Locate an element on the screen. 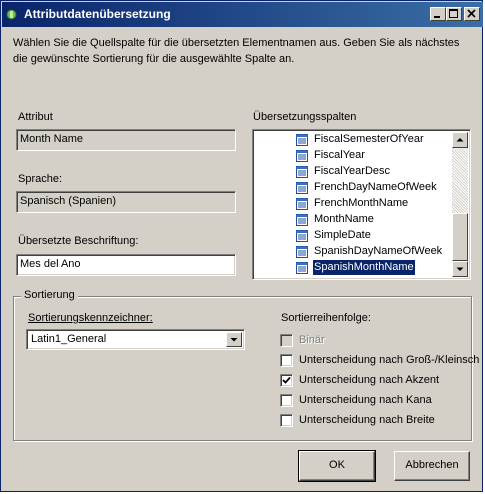 The height and width of the screenshot is (494, 485). list-item: FiscalYear is located at coordinates (354, 156).